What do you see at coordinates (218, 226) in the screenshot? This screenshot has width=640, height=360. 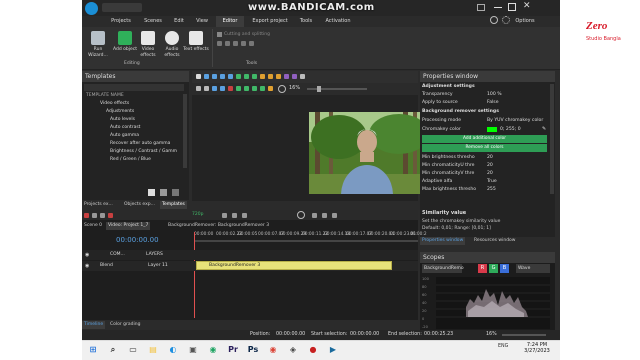 I see `tab-background-remover: BackgroundRemover: BackgroundRemover 3` at bounding box center [218, 226].